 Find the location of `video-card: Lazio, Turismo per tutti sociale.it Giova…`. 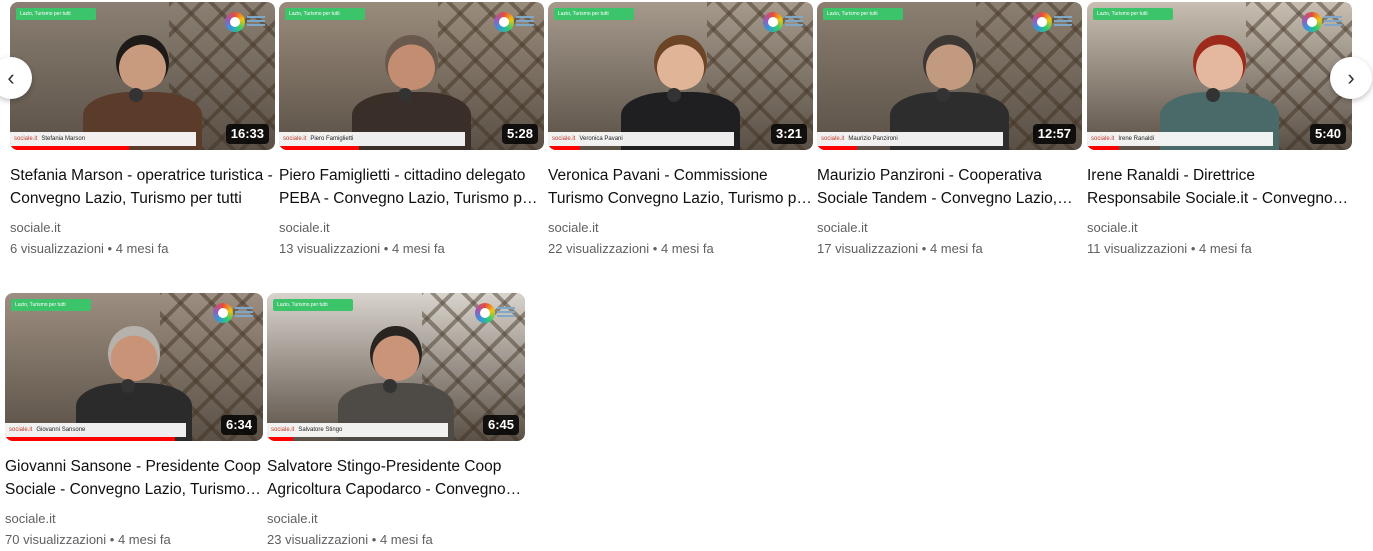

video-card: Lazio, Turismo per tutti sociale.it Giova… is located at coordinates (134, 421).